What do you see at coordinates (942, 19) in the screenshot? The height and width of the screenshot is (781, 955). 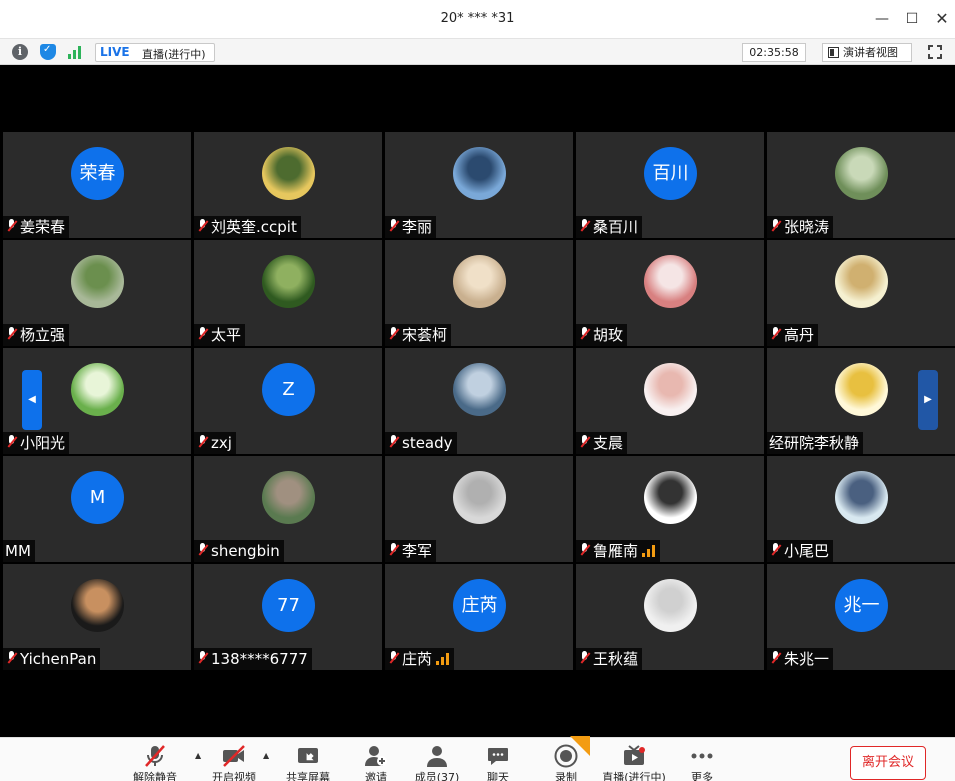 I see `close-icon: ✕` at bounding box center [942, 19].